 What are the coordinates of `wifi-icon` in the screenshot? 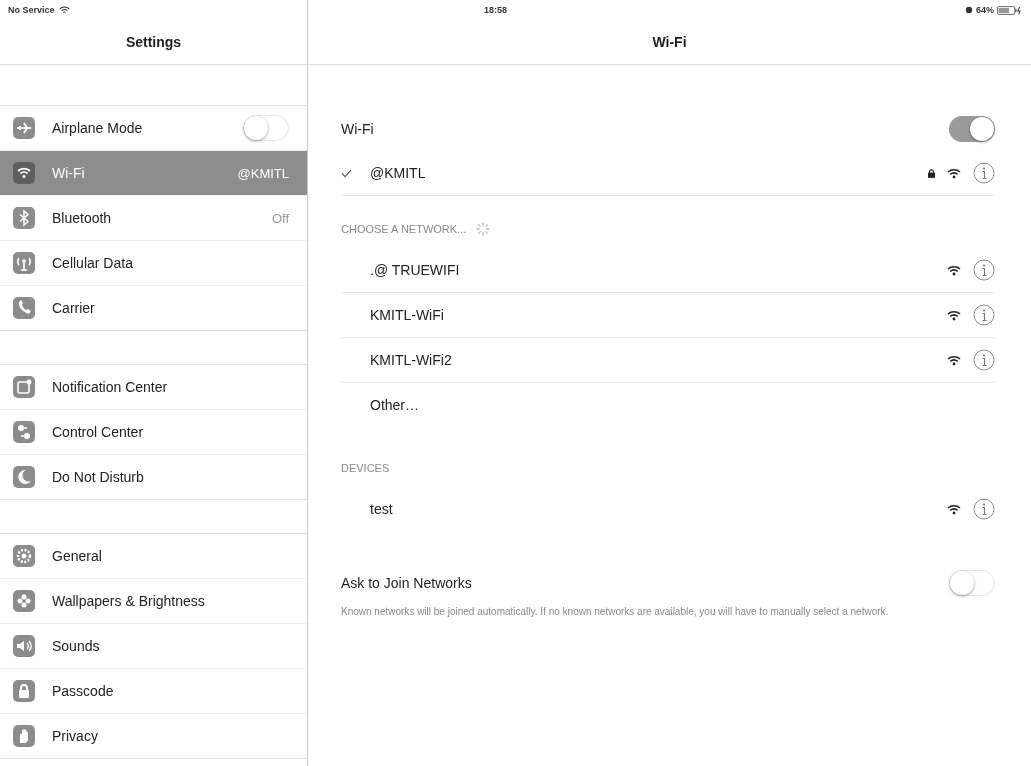 It's located at (24, 173).